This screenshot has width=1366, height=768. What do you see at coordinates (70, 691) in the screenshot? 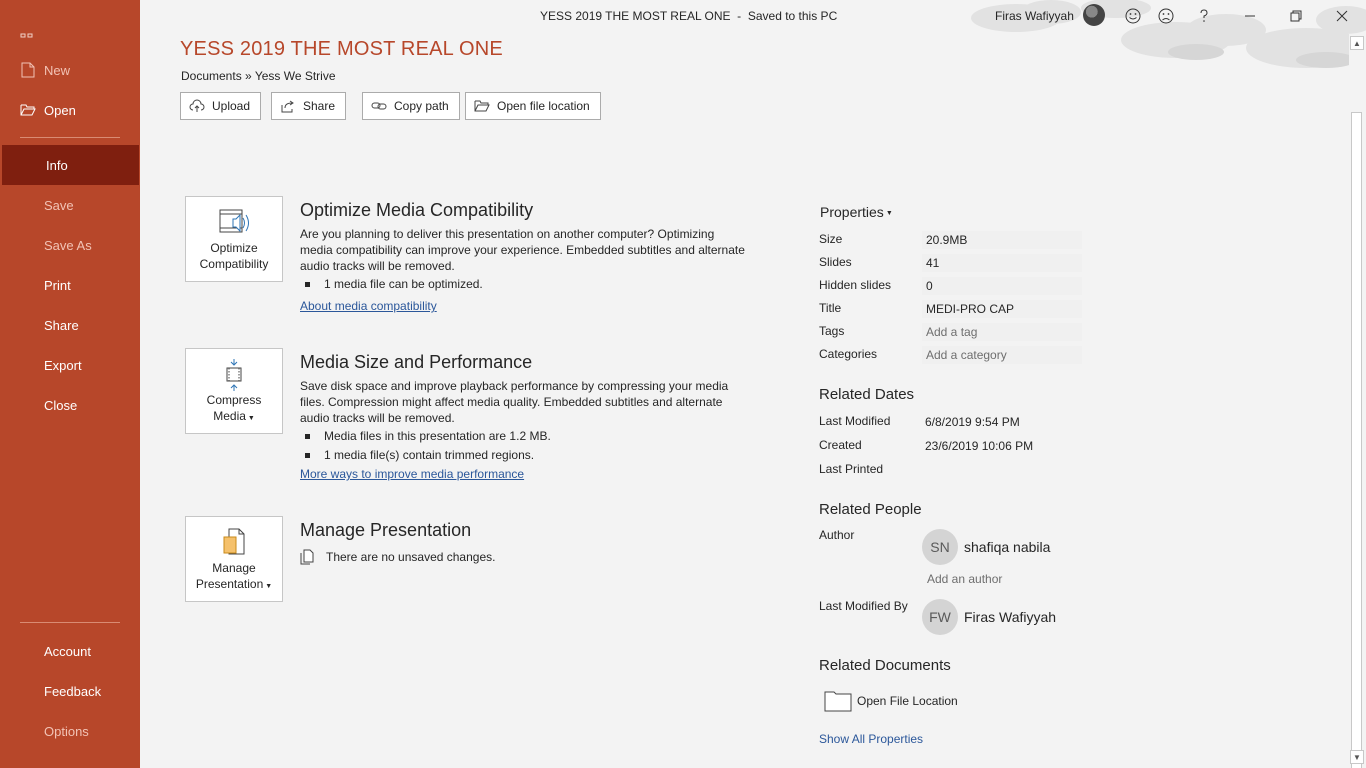
I see `sidebar-item-feedback: Feedback` at bounding box center [70, 691].